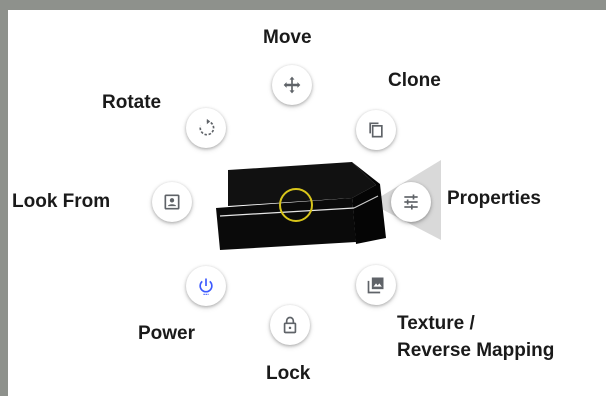 Image resolution: width=606 pixels, height=396 pixels. Describe the element at coordinates (288, 373) in the screenshot. I see `lock-label: Lock` at that location.